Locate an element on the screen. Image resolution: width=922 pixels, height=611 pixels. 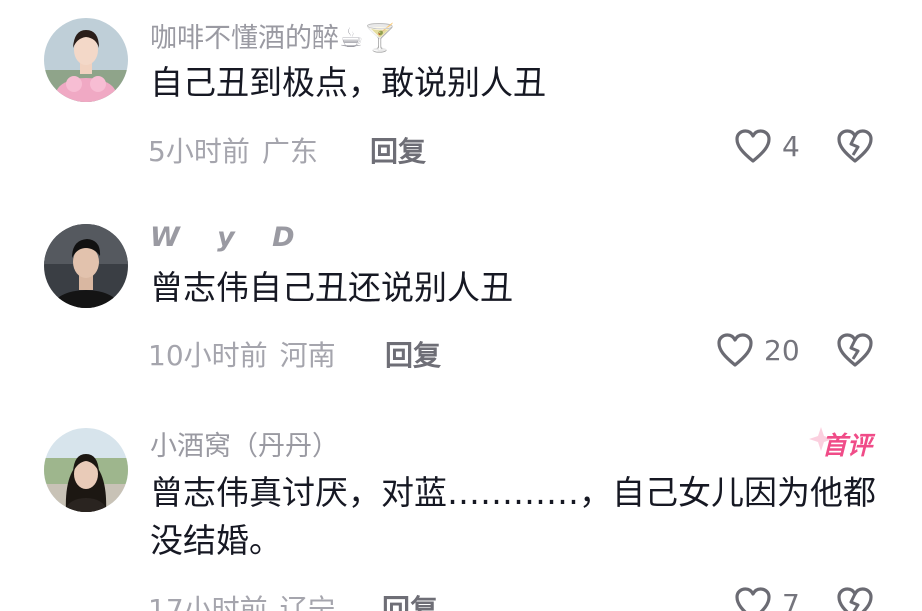
like-count: 4 is located at coordinates (791, 146).